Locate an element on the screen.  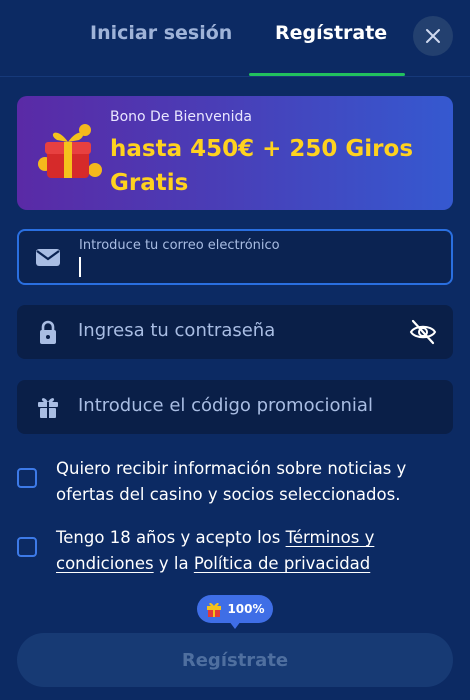
envelope-icon is located at coordinates (48, 257).